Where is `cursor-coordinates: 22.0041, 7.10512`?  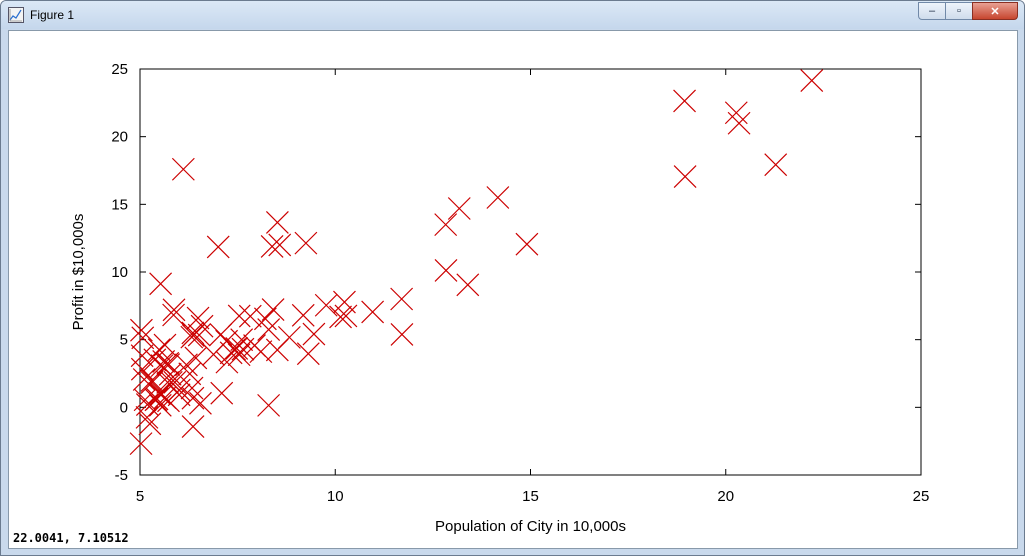
cursor-coordinates: 22.0041, 7.10512 is located at coordinates (71, 538).